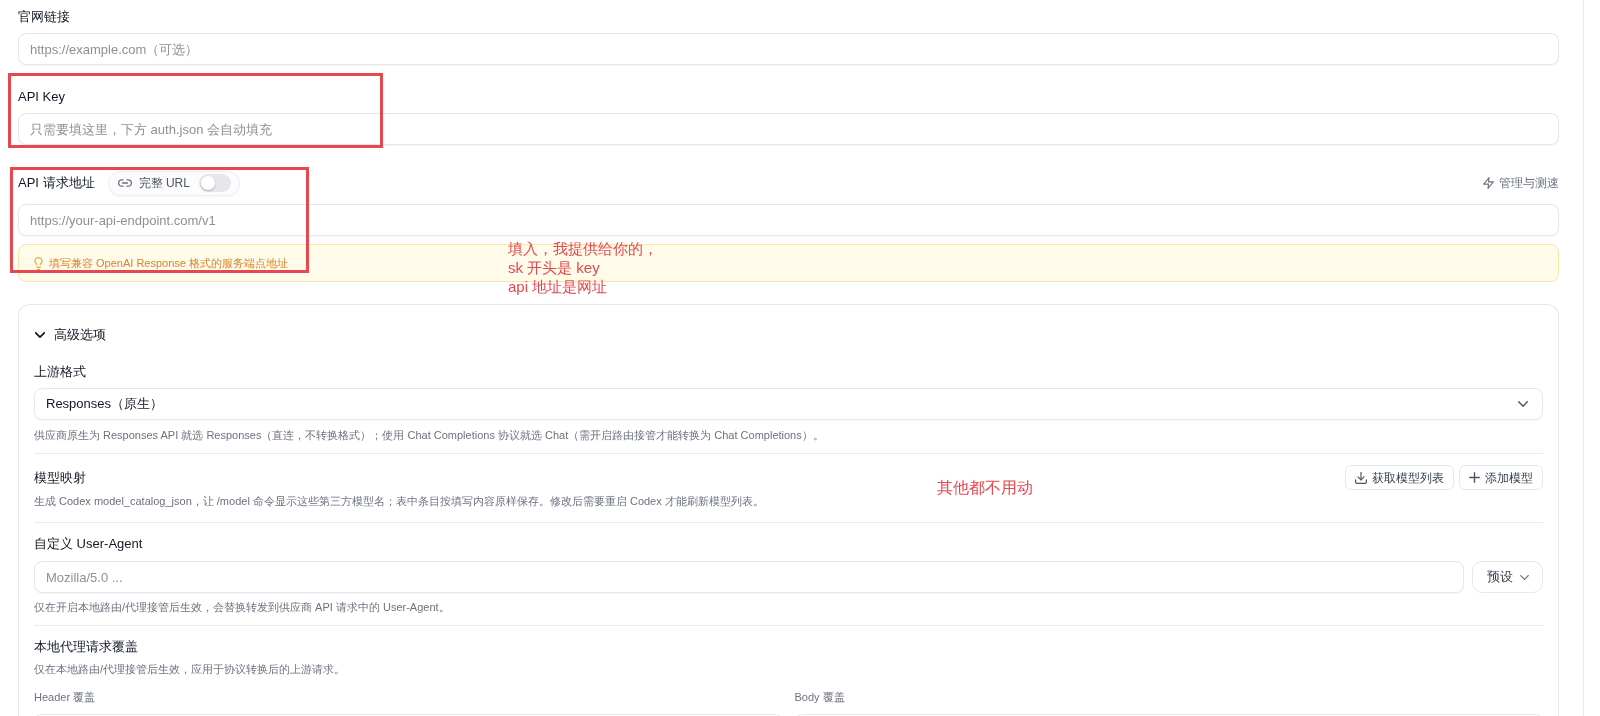  Describe the element at coordinates (819, 697) in the screenshot. I see `editor-label: Body 覆盖` at that location.